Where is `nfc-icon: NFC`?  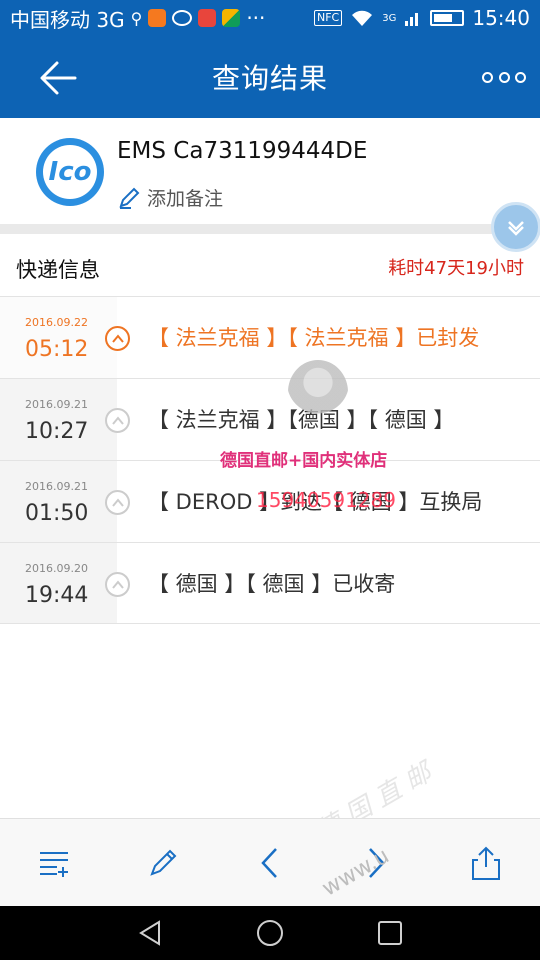 nfc-icon: NFC is located at coordinates (328, 18).